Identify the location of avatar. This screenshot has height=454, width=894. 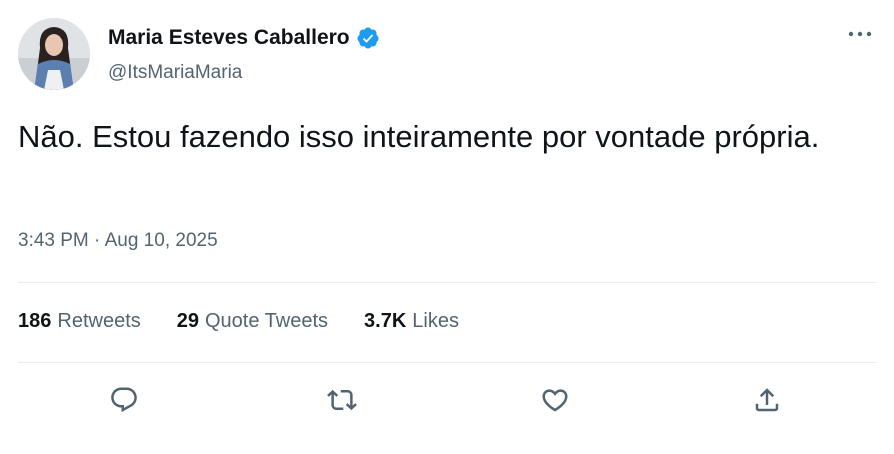
(54, 54).